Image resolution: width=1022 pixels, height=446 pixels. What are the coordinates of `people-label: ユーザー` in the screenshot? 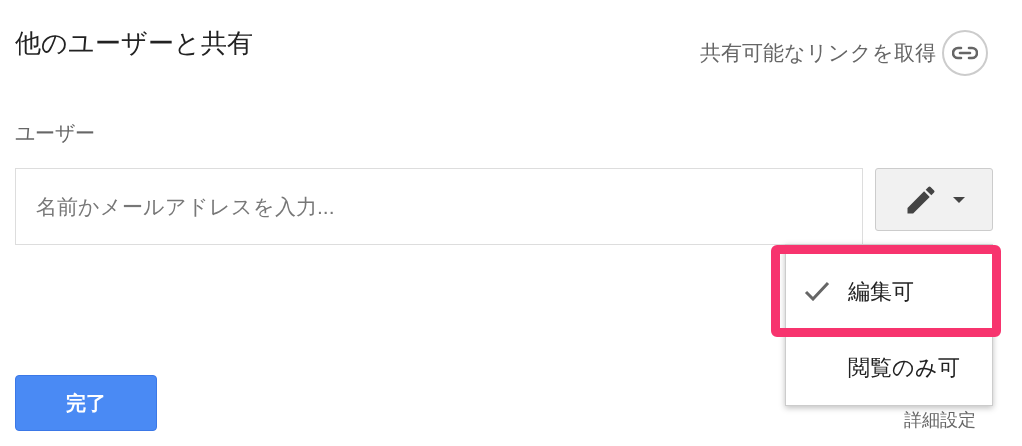 It's located at (55, 133).